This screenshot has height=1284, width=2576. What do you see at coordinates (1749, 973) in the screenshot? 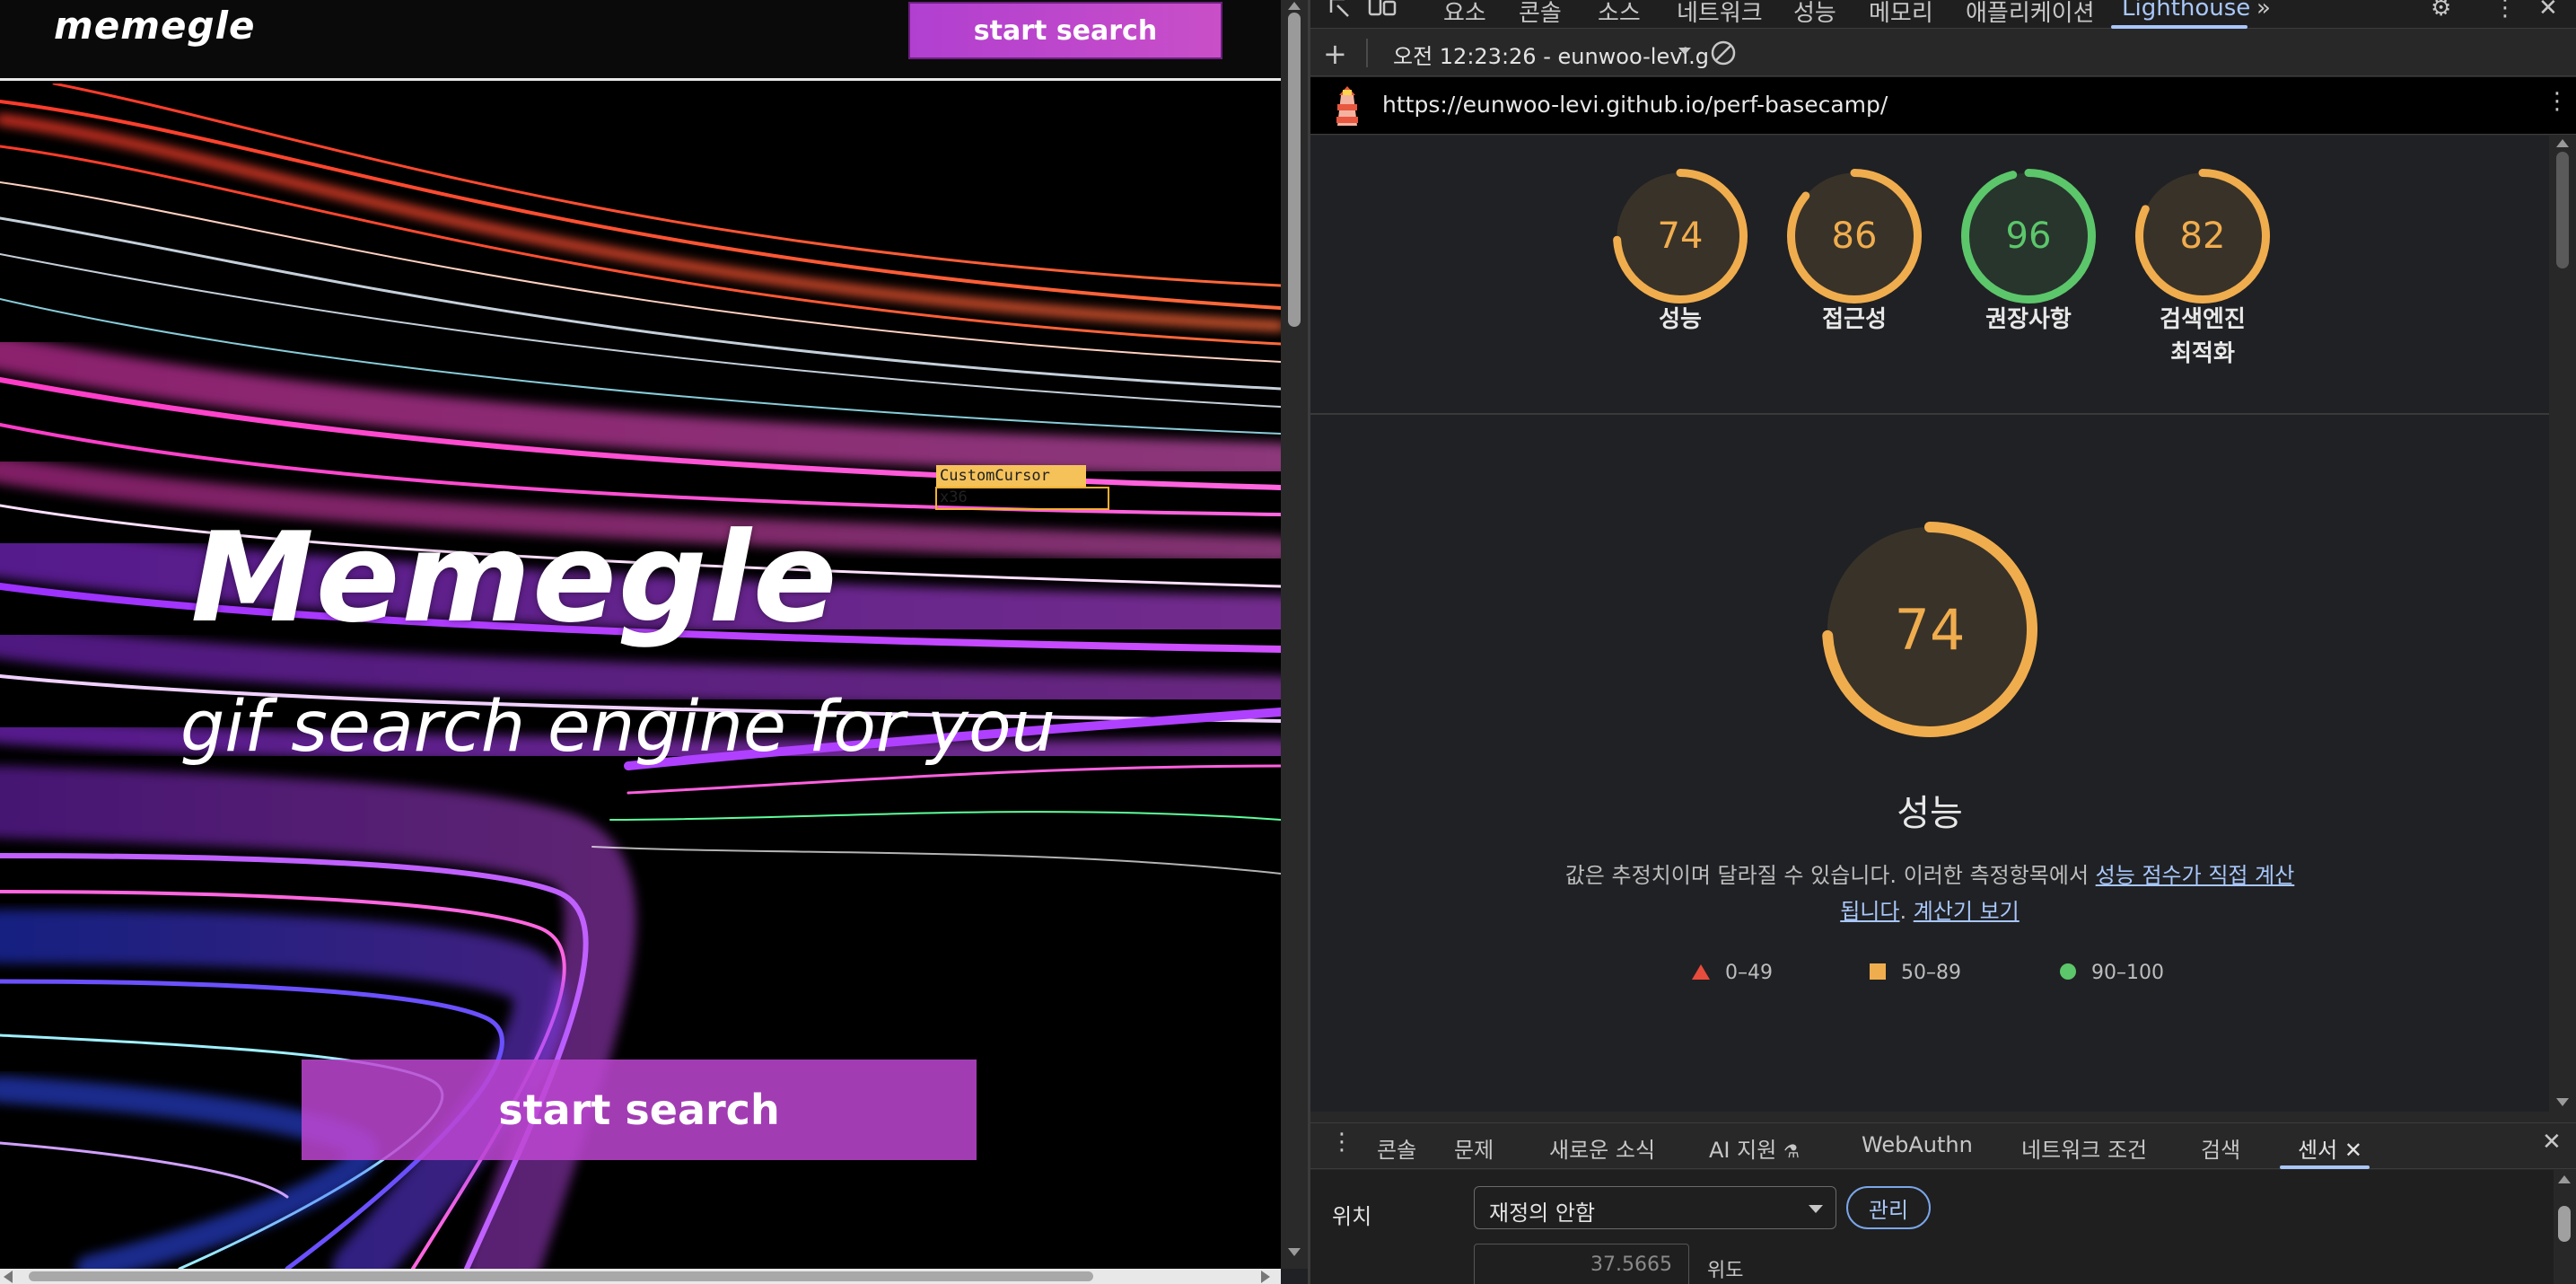
I see `legend-fail-range: 0–49` at bounding box center [1749, 973].